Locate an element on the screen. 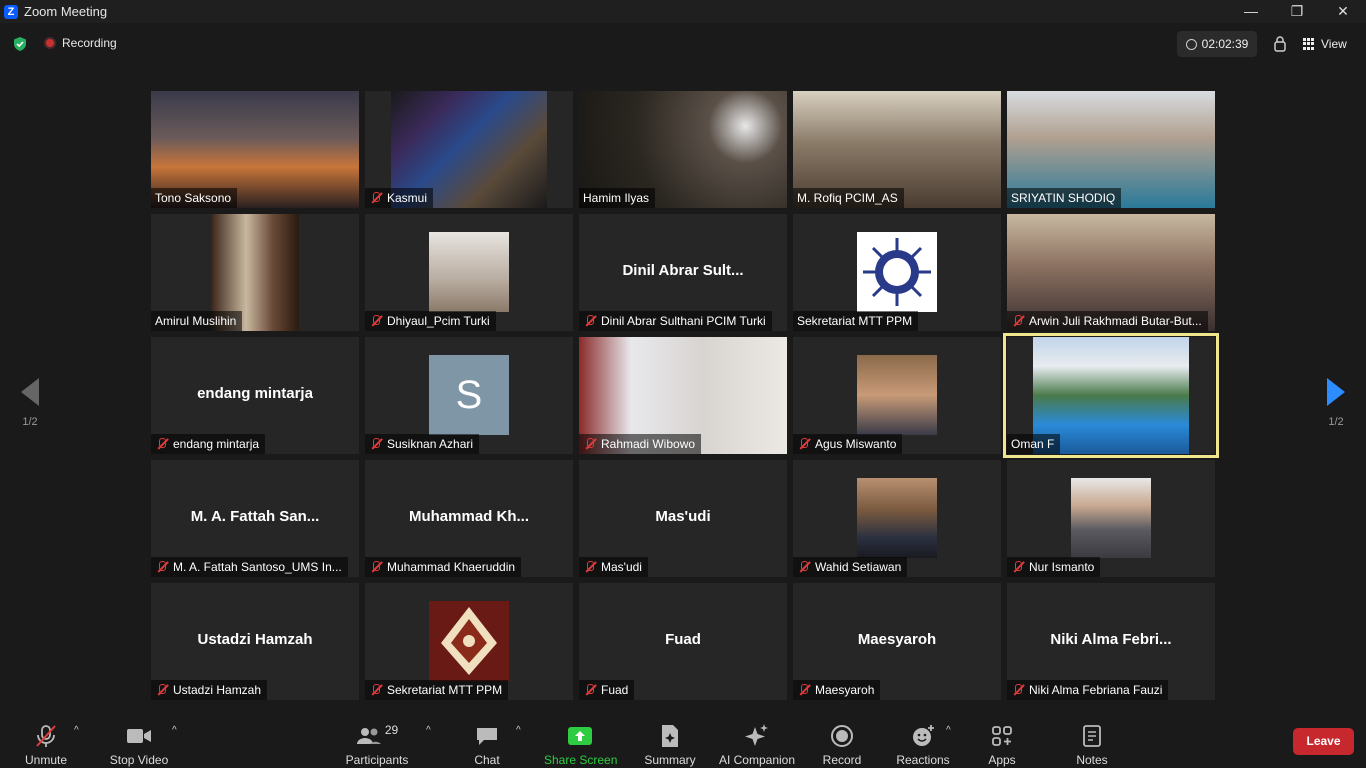  ai-companion-button: AI Companion is located at coordinates (757, 737).